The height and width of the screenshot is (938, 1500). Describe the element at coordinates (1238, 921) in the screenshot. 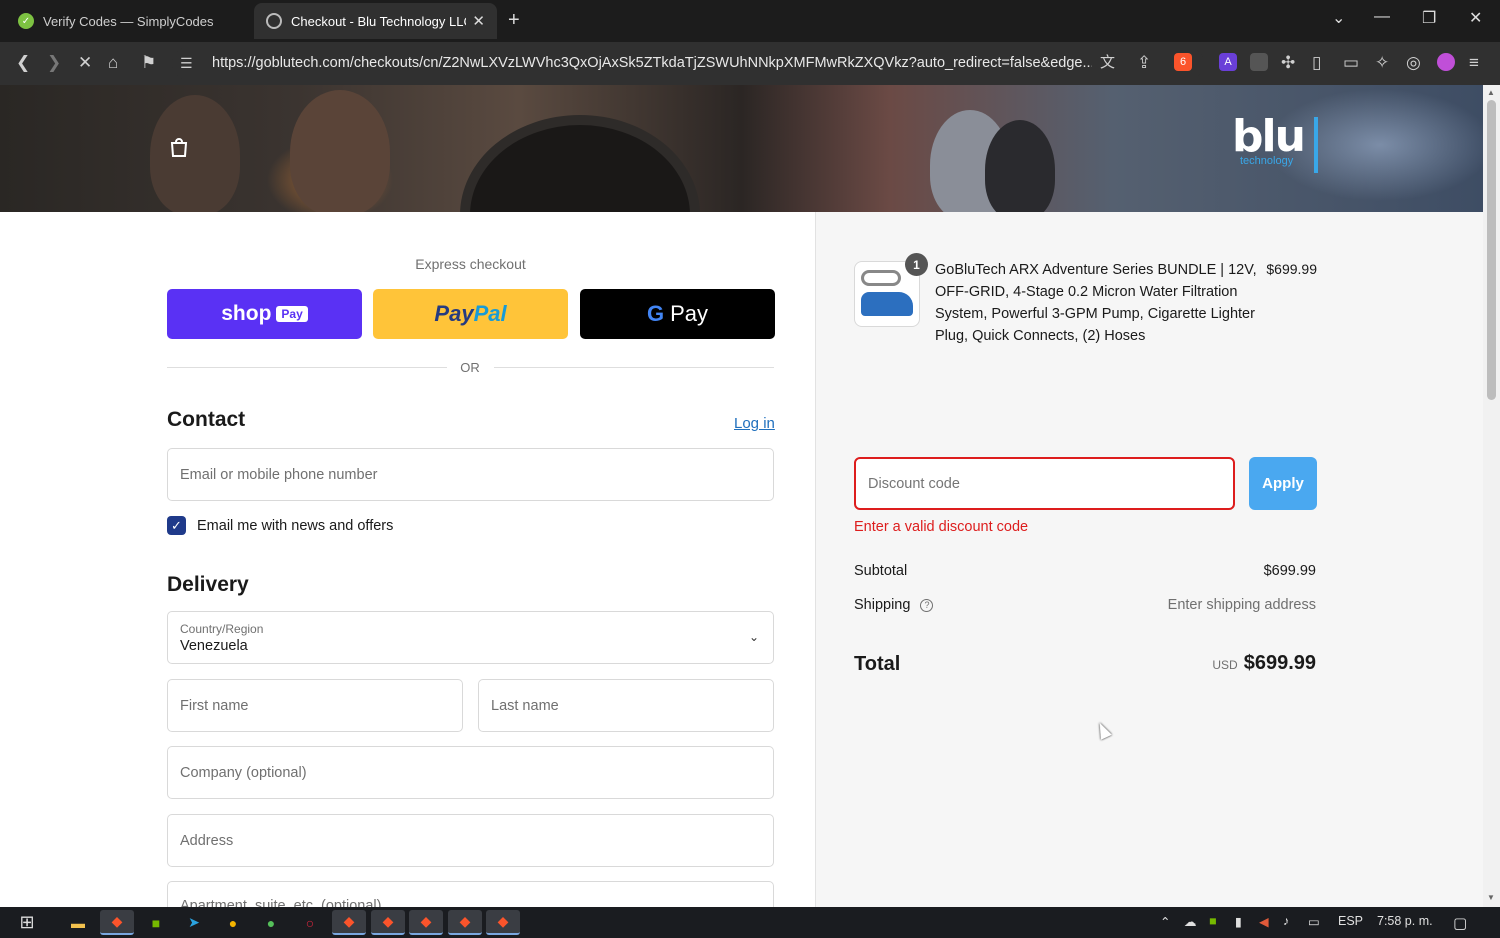

I see `tray-chart-icon: ▮` at that location.